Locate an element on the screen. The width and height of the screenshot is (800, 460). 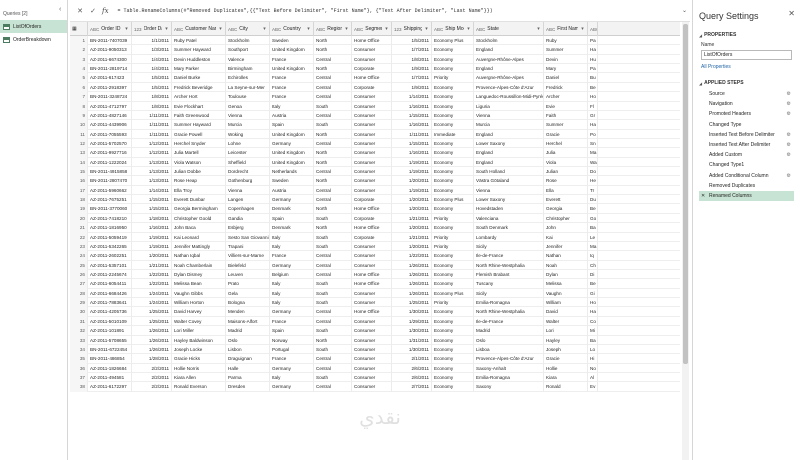
table-cell: 1/16/2011 is located at coordinates (152, 228).